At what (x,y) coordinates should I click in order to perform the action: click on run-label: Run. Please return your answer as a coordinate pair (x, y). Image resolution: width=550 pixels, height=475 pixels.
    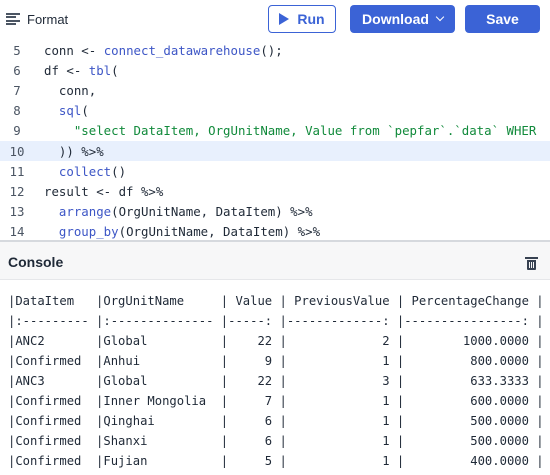
    Looking at the image, I should click on (311, 19).